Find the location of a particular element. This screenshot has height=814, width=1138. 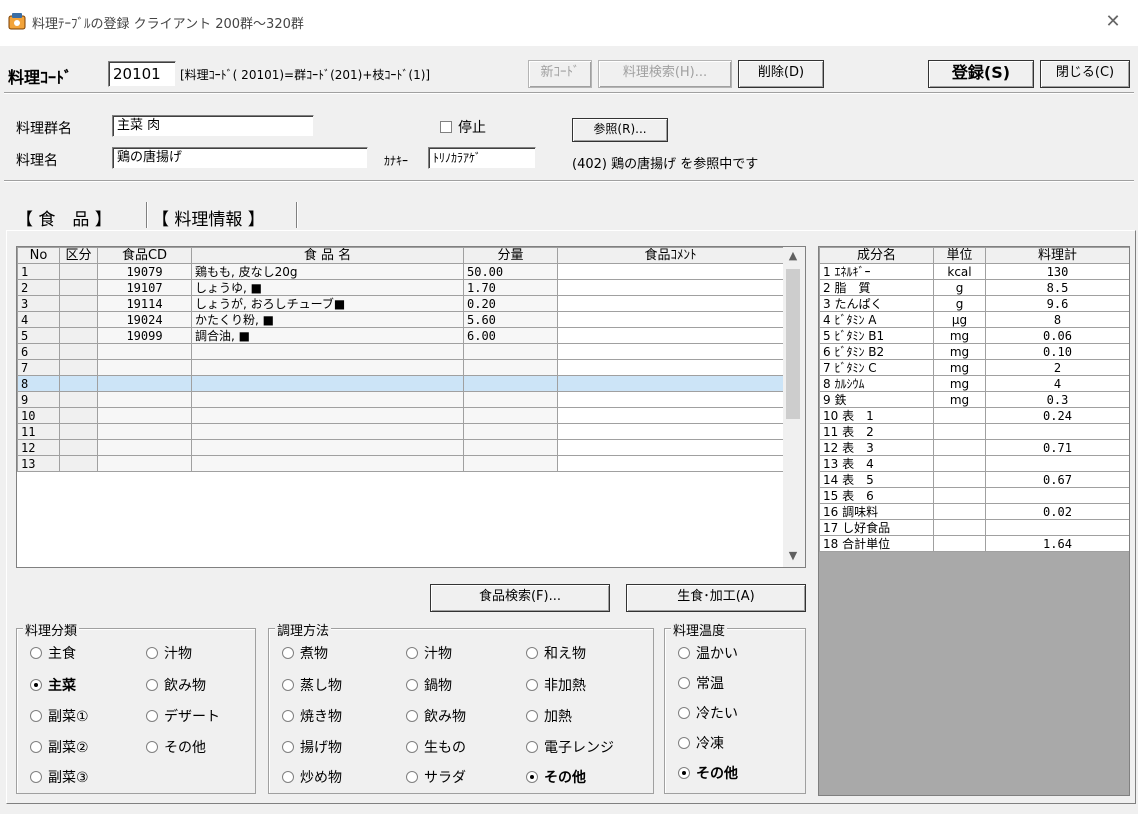

food-grid-scrollbar: ▲ ▼ is located at coordinates (794, 407).